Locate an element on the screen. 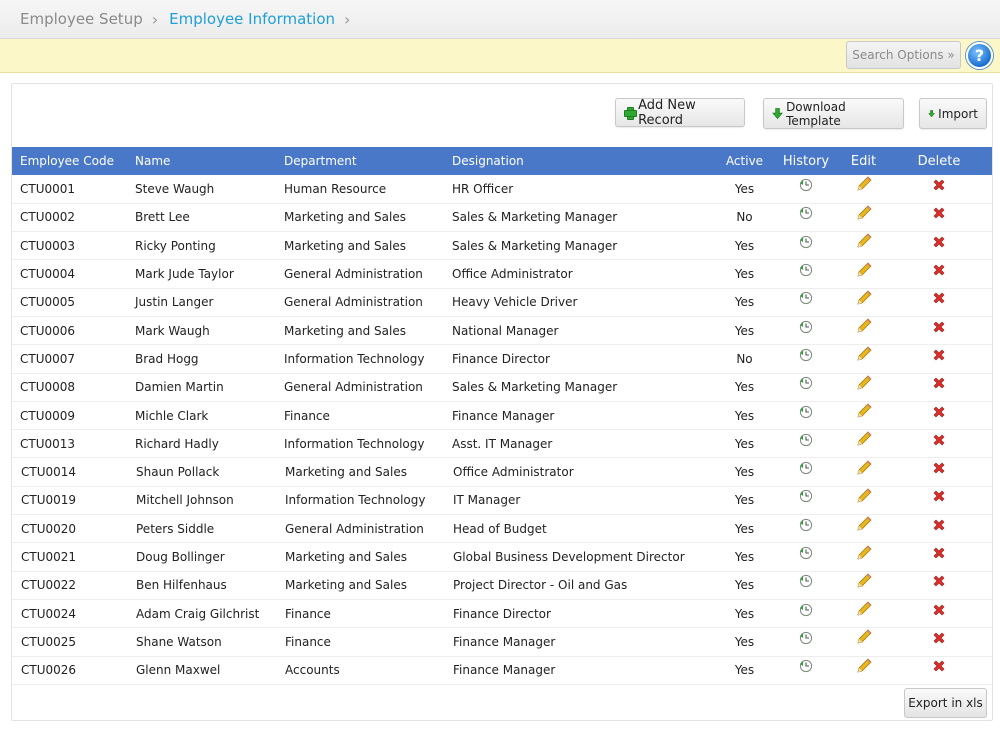 This screenshot has width=1000, height=729. header-department: Department is located at coordinates (360, 161).